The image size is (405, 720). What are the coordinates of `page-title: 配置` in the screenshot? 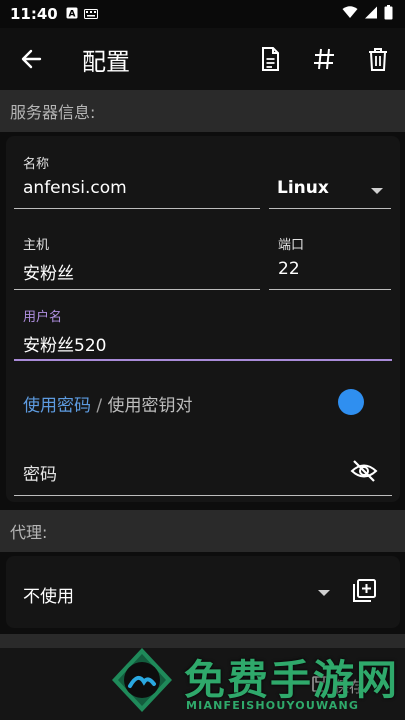 It's located at (106, 62).